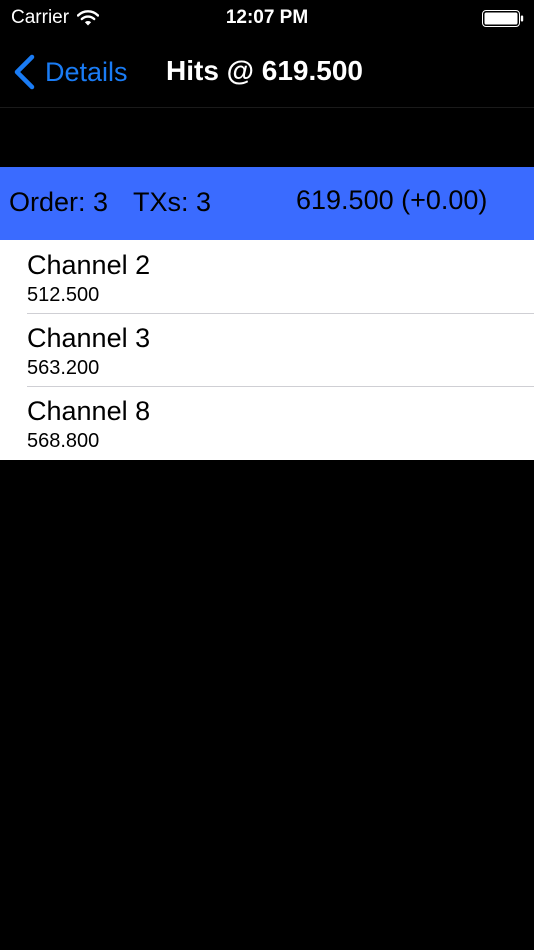 The height and width of the screenshot is (950, 534). Describe the element at coordinates (86, 71) in the screenshot. I see `back-button-label: Details` at that location.